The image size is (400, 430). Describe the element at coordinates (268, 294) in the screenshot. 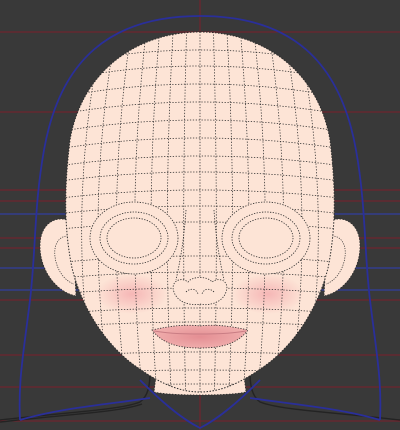

I see `blush-right` at that location.